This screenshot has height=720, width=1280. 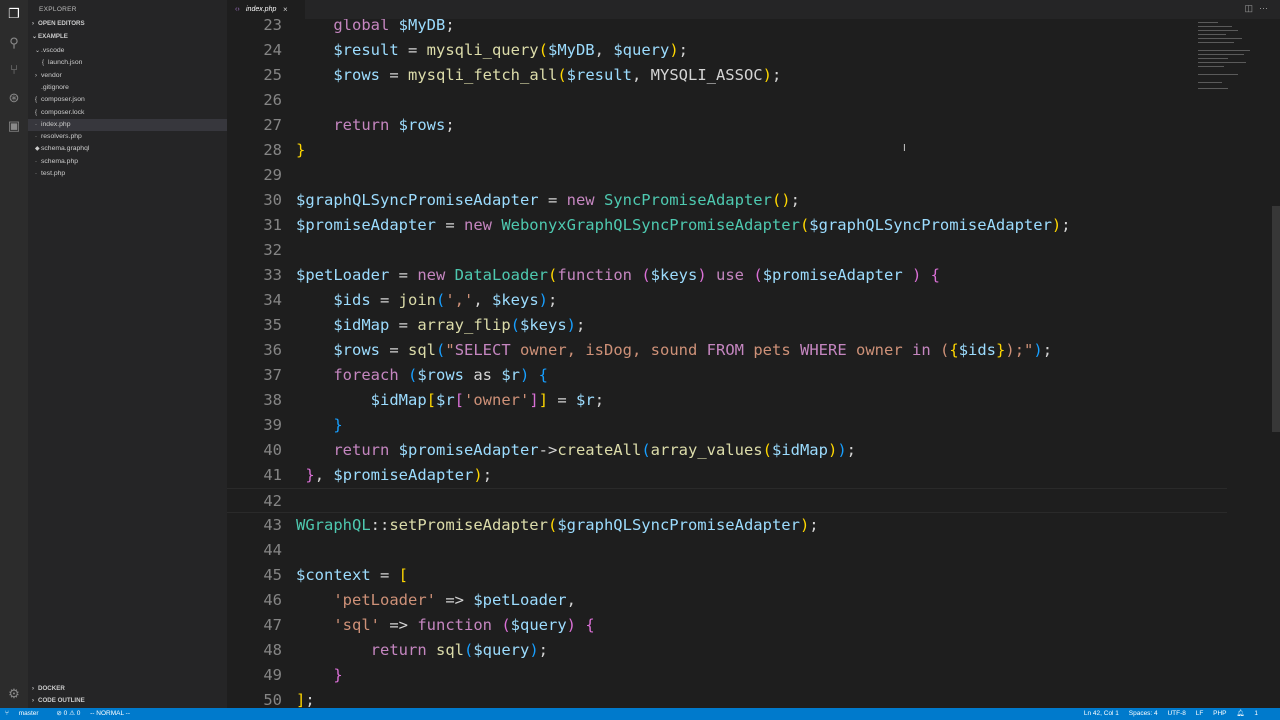 I want to click on line-number: 47, so click(x=272, y=625).